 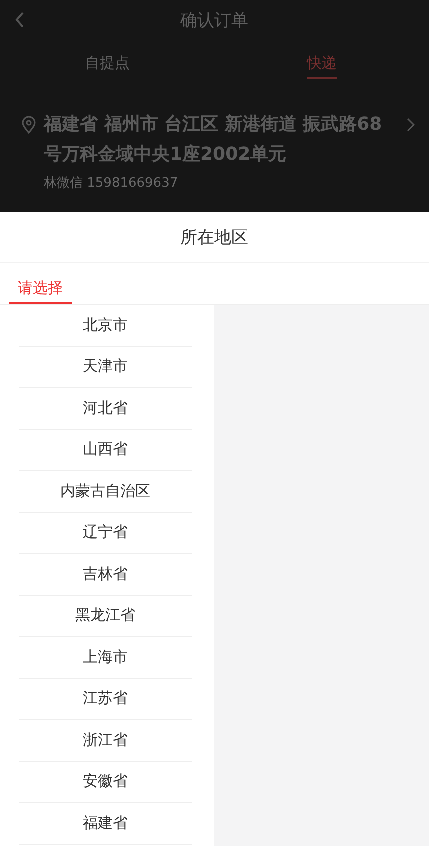 I want to click on region-item: 江苏省, so click(x=105, y=699).